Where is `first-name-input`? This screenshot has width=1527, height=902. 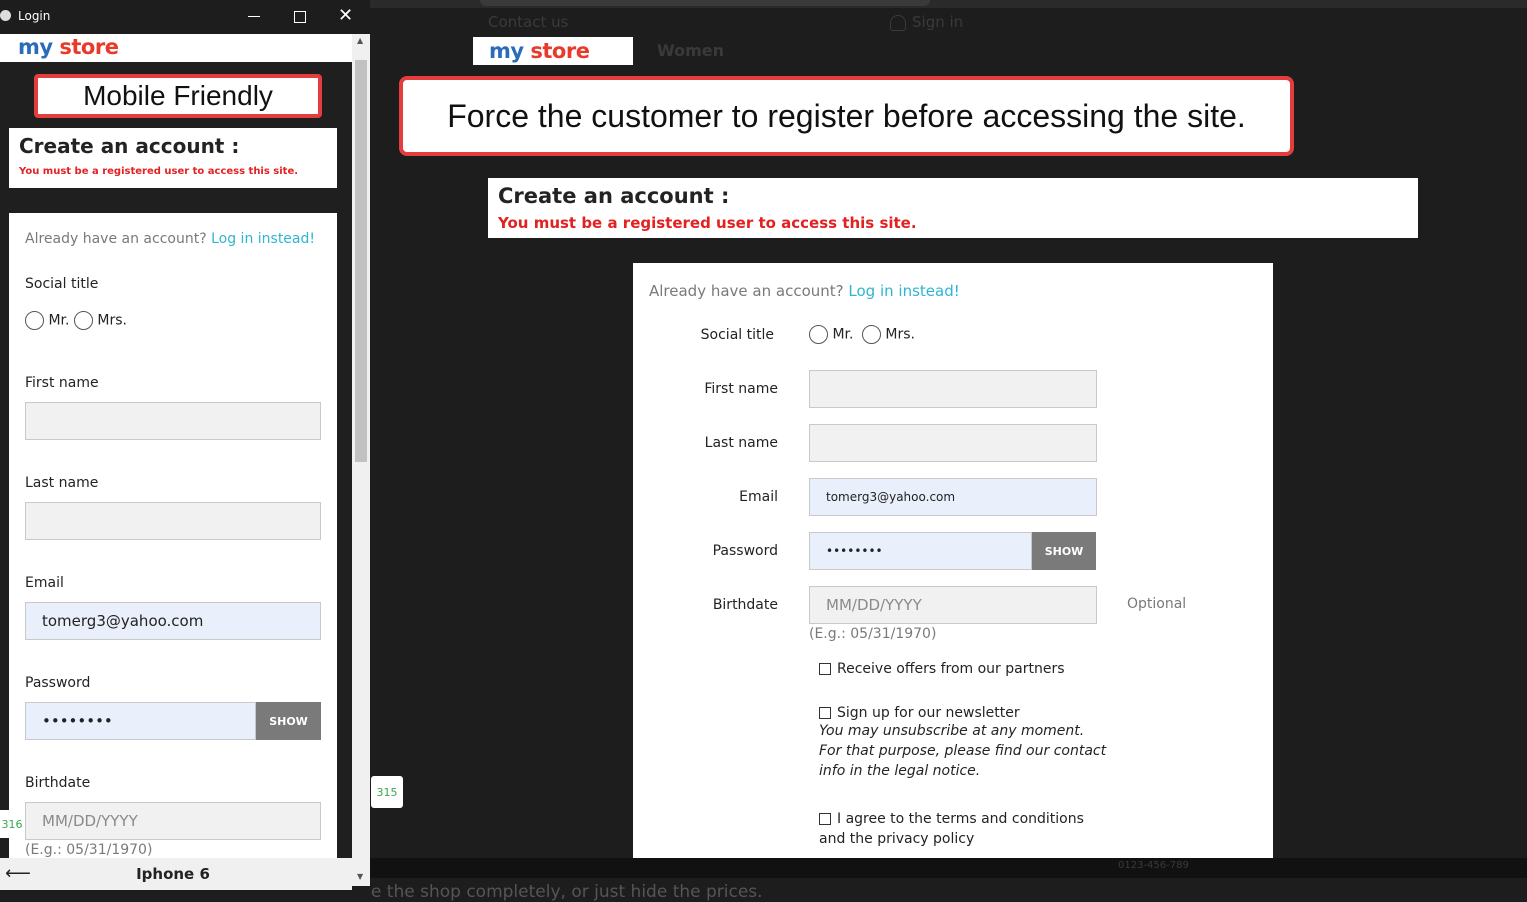 first-name-input is located at coordinates (953, 389).